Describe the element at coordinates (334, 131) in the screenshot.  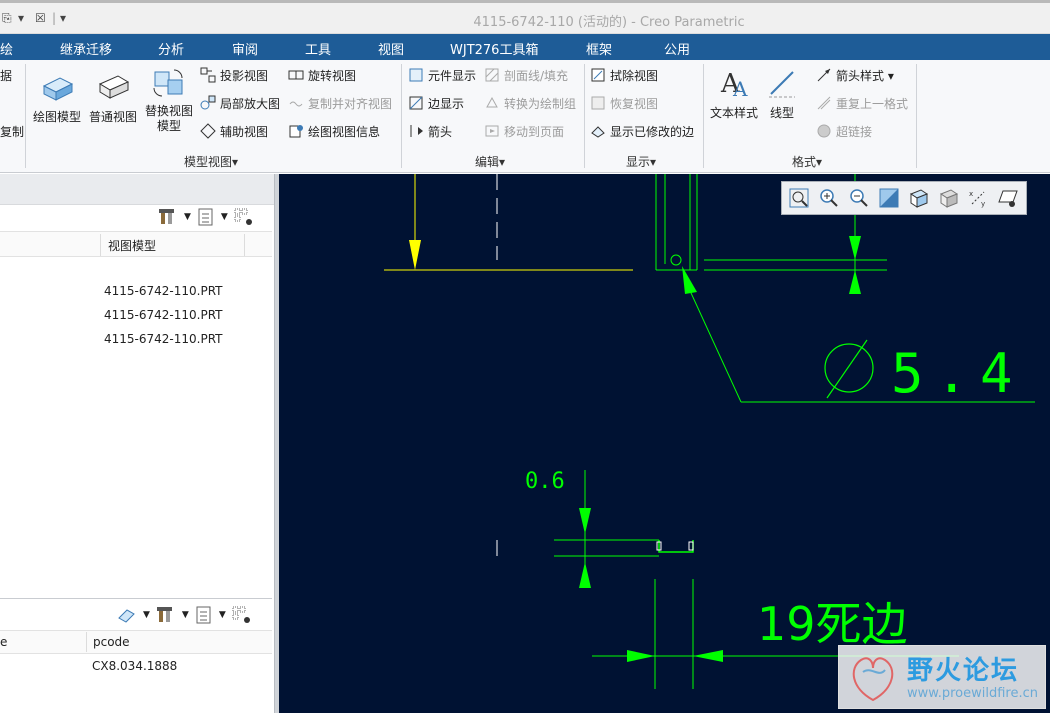
I see `drawing-view-info-button: 绘图视图信息` at that location.